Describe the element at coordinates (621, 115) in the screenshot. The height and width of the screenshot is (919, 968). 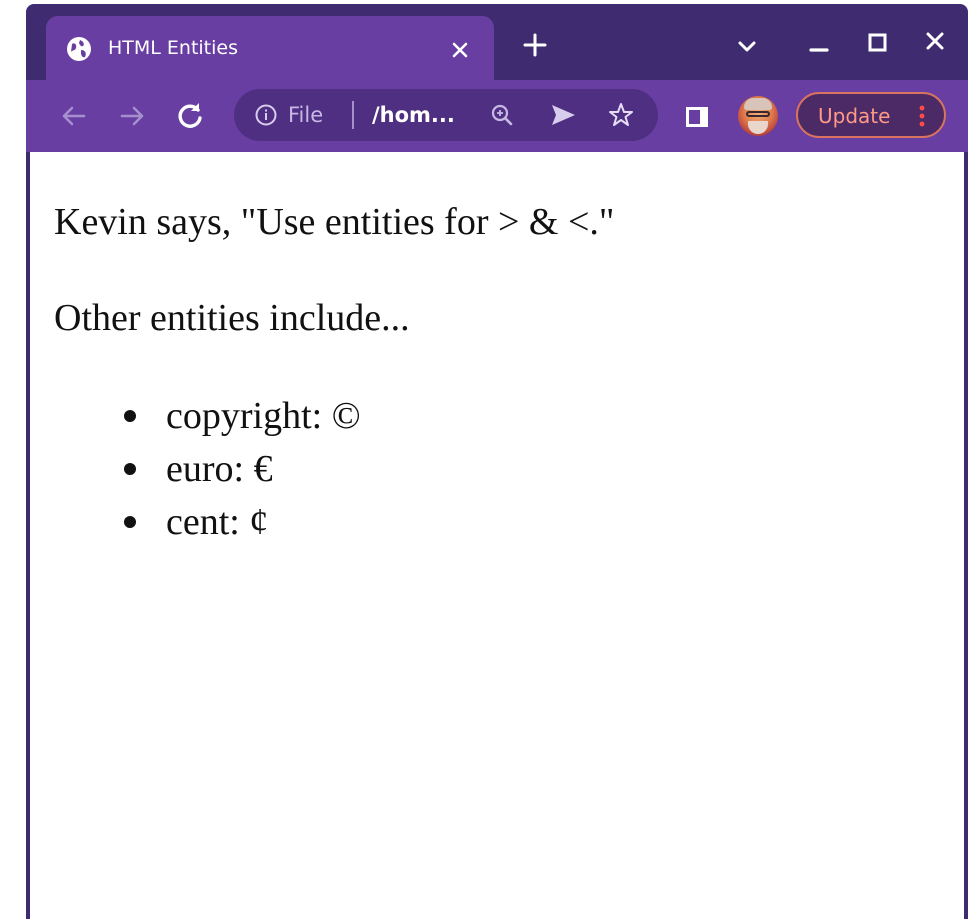
I see `bookmark-star-icon` at that location.